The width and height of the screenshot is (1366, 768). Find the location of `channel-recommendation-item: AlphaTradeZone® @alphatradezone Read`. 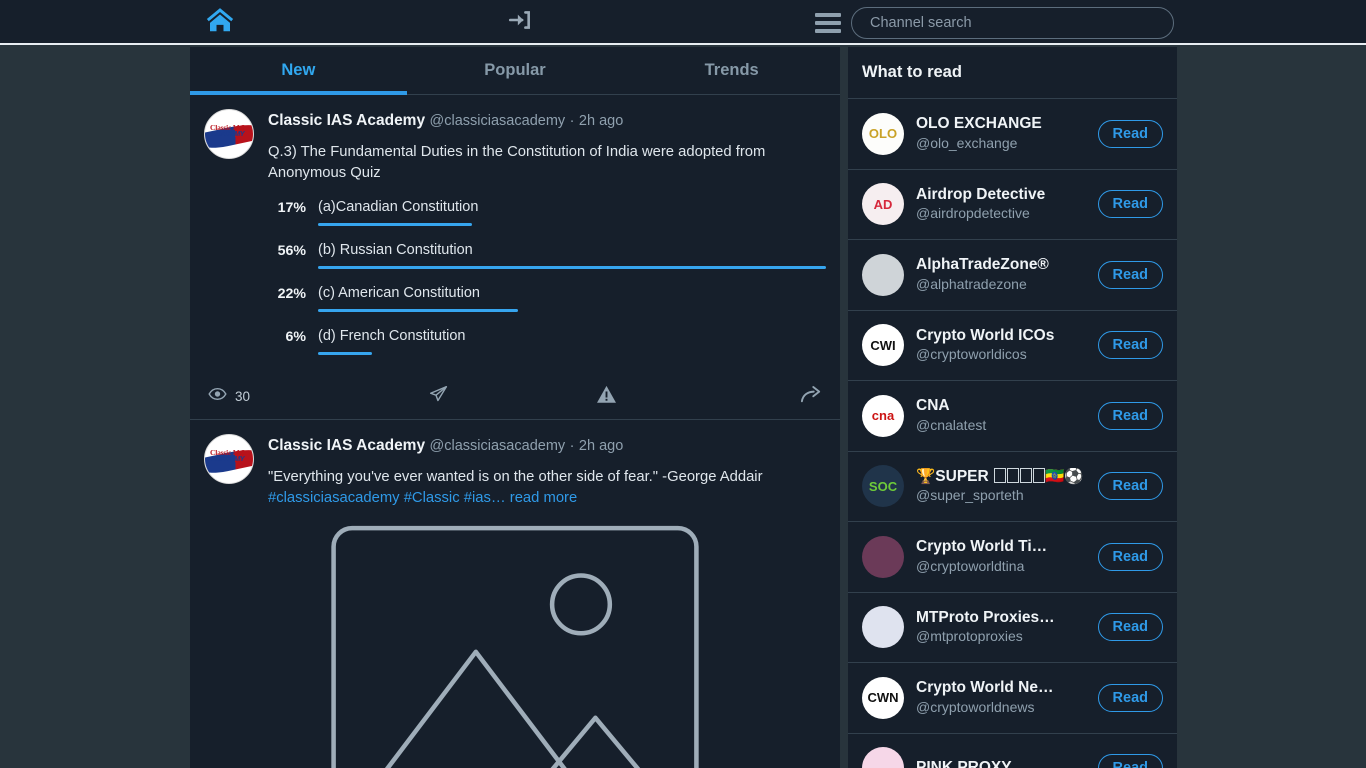

channel-recommendation-item: AlphaTradeZone® @alphatradezone Read is located at coordinates (1012, 275).